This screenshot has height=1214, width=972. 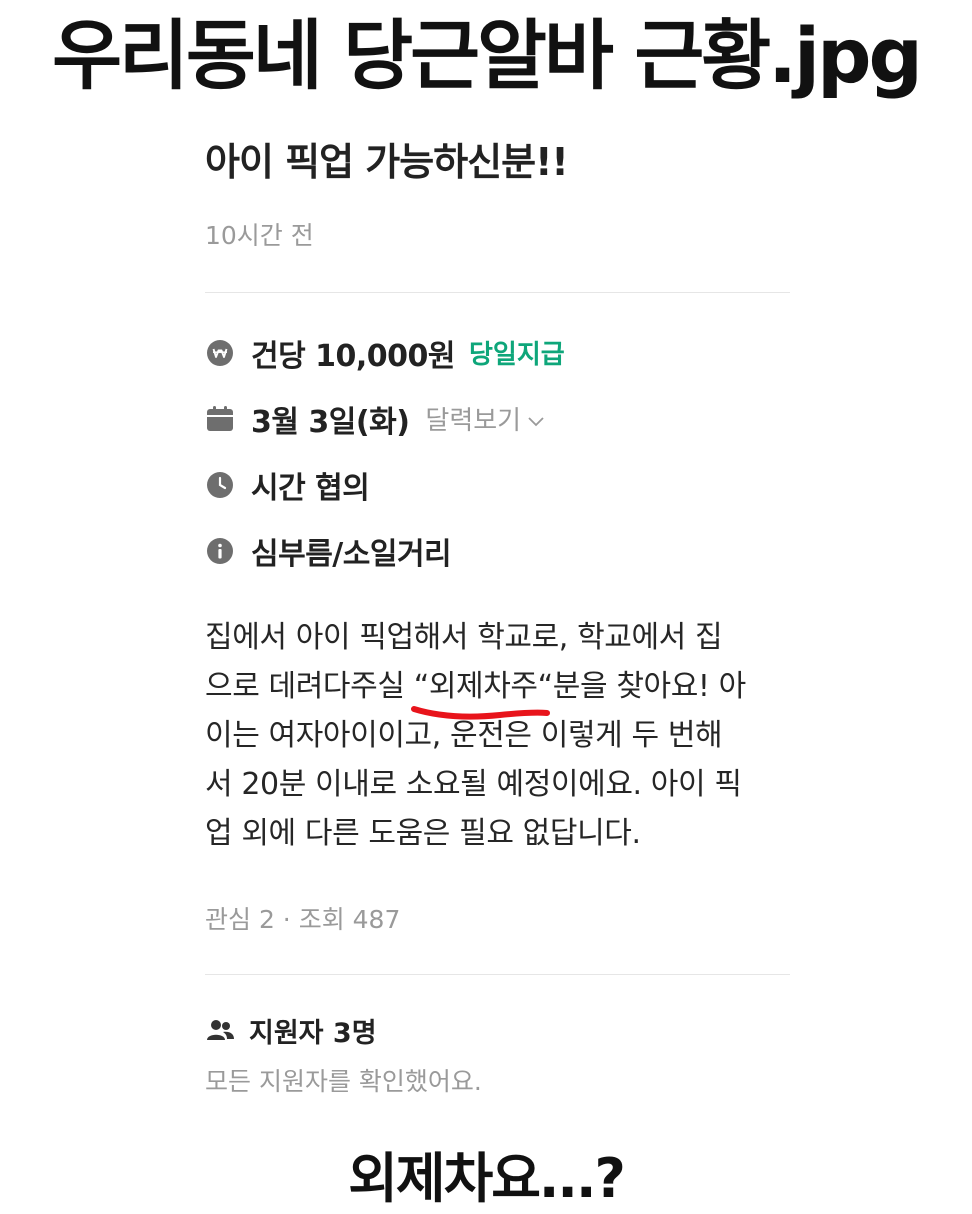 I want to click on highlighted-phrase: “외제차주, so click(x=480, y=691).